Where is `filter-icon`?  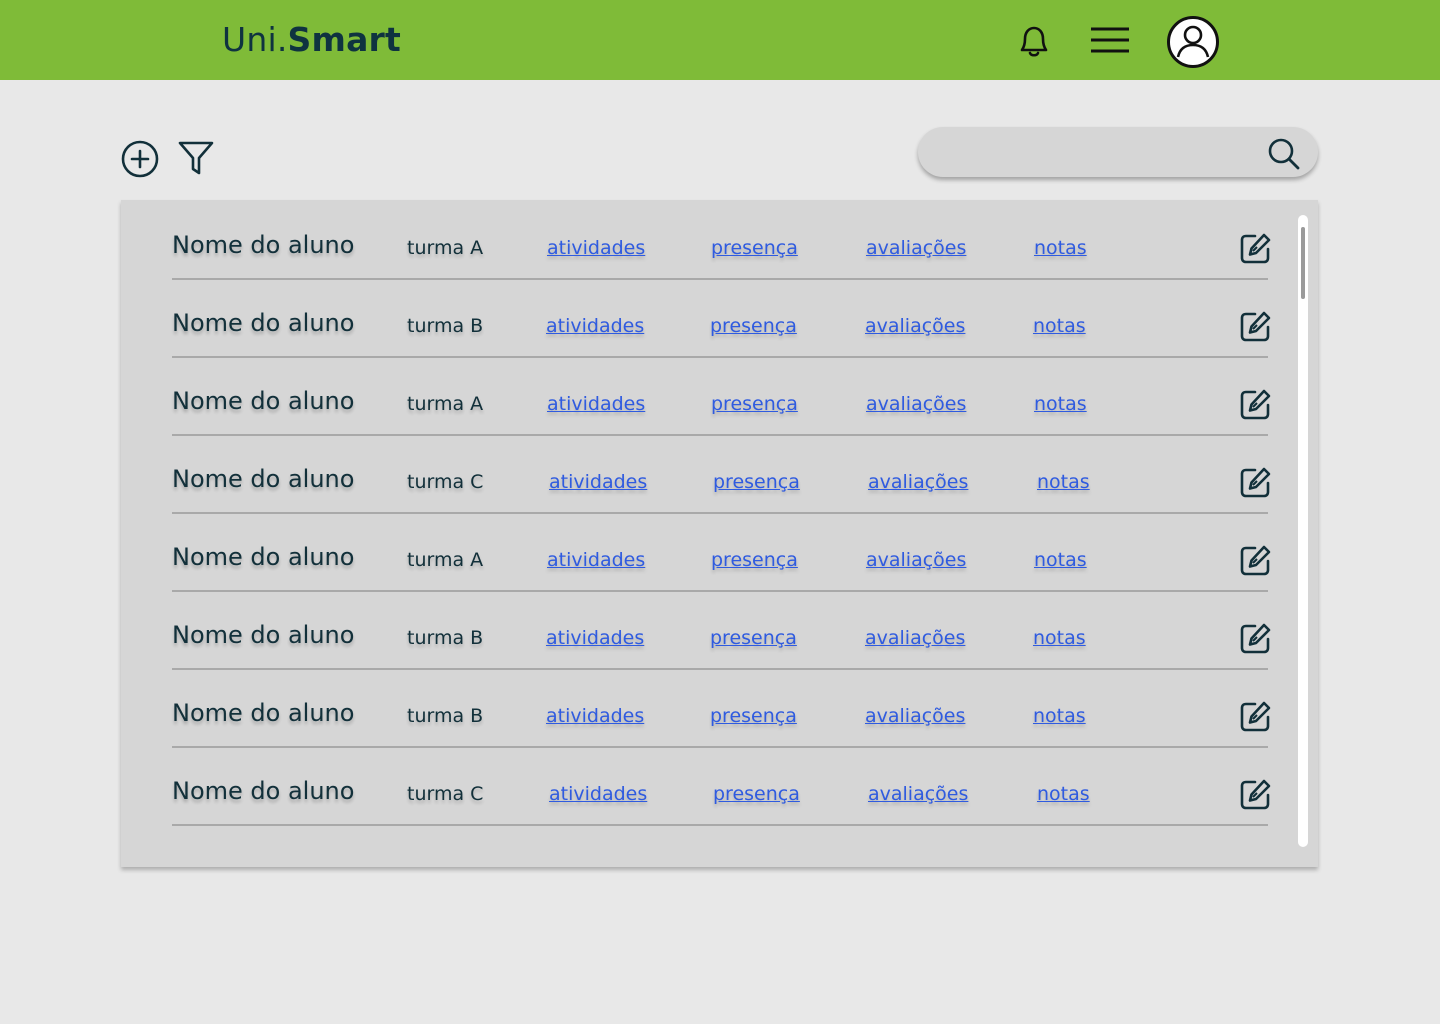
filter-icon is located at coordinates (196, 160).